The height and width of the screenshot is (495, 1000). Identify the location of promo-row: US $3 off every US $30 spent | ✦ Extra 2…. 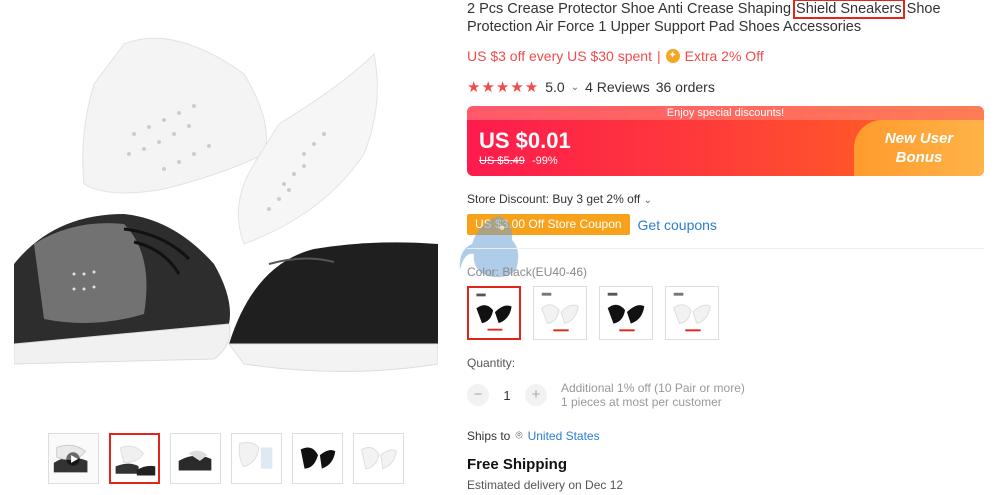
(615, 56).